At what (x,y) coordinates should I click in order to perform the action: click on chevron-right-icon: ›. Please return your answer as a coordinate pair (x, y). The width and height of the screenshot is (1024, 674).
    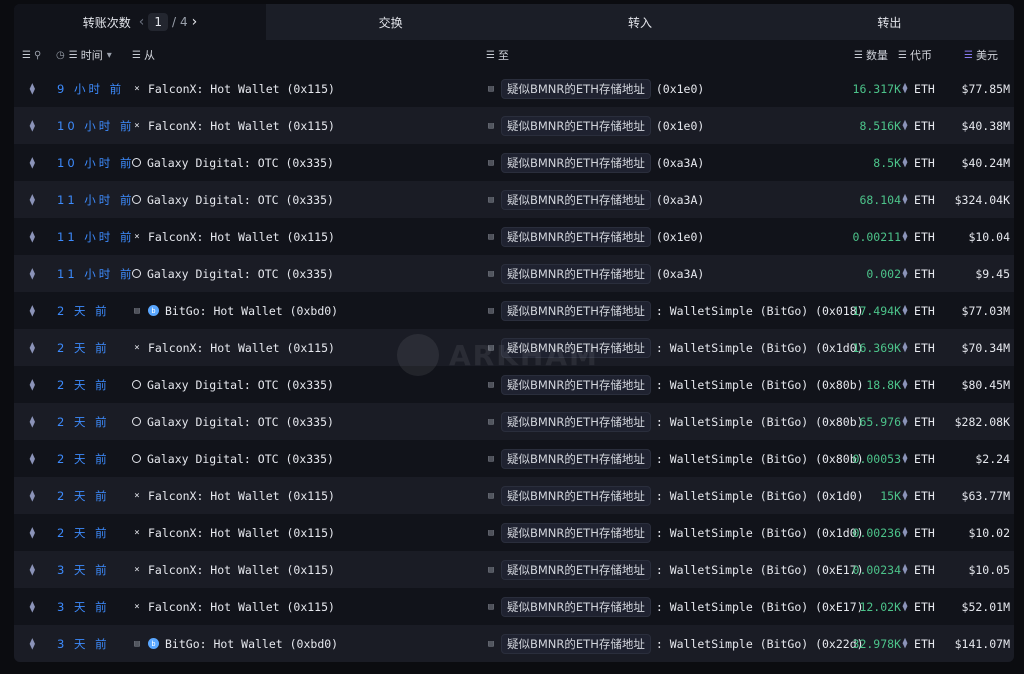
    Looking at the image, I should click on (195, 22).